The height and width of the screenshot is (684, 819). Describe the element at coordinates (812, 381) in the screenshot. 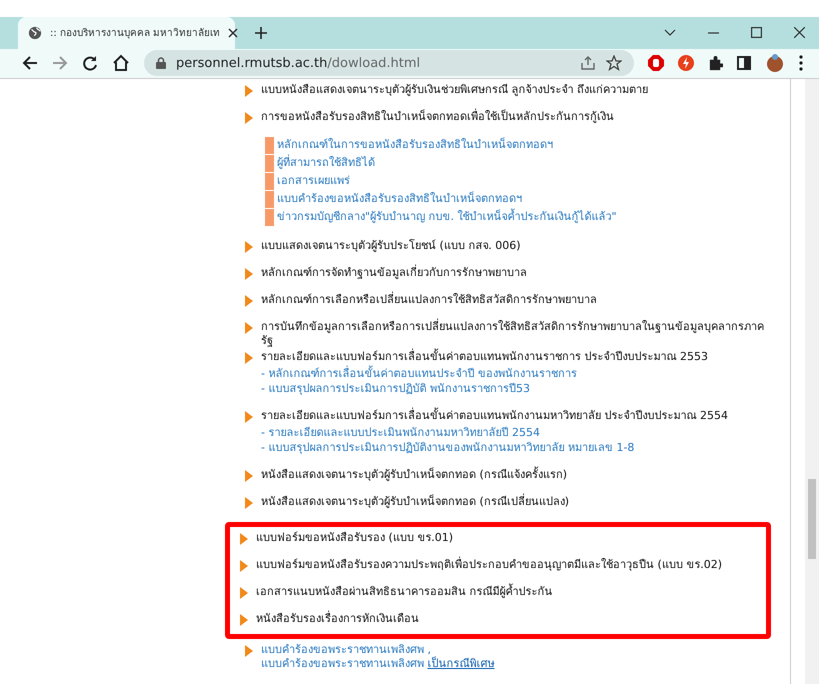

I see `scrollbar` at that location.